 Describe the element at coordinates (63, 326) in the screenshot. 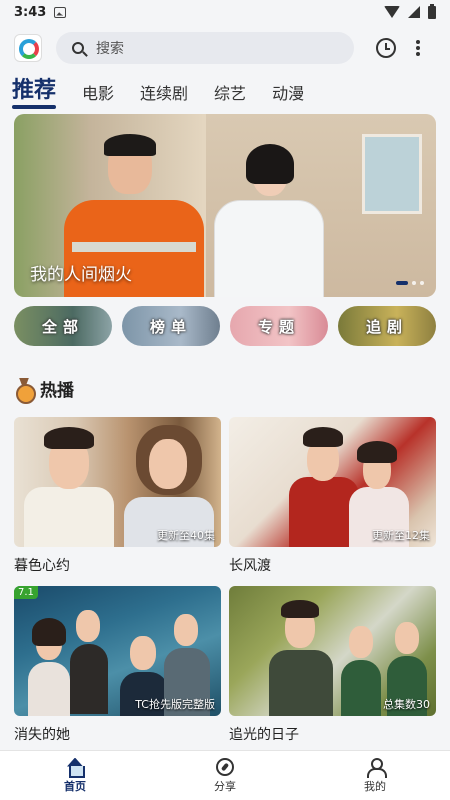

I see `category-all-button: 全部` at that location.